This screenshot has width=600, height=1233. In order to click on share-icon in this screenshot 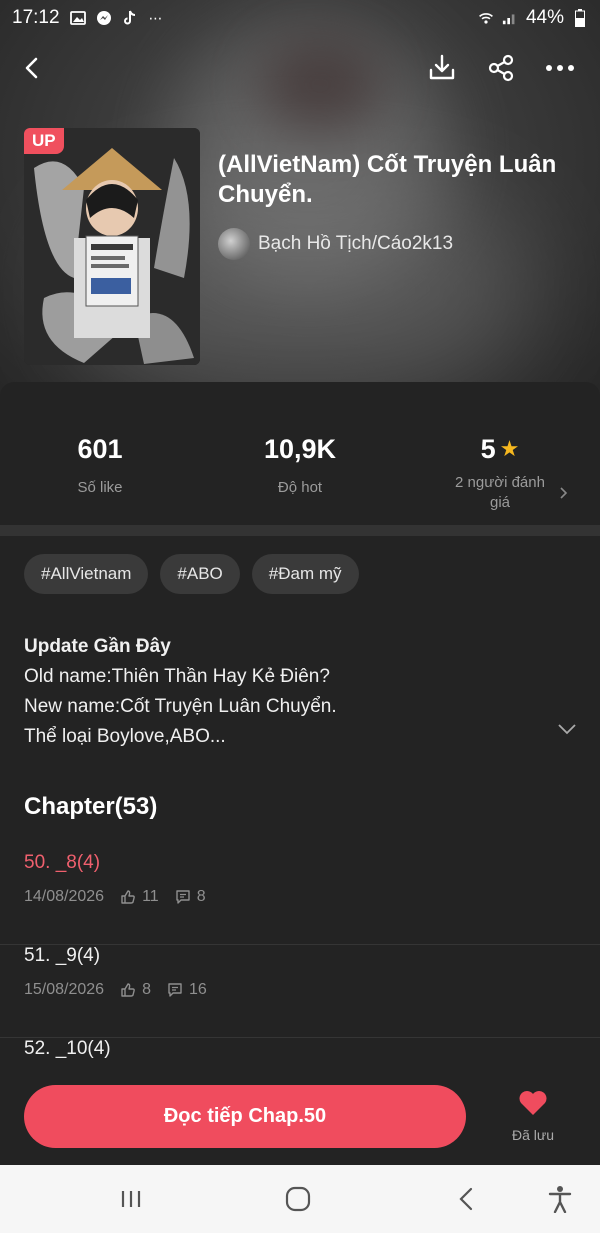, I will do `click(501, 68)`.